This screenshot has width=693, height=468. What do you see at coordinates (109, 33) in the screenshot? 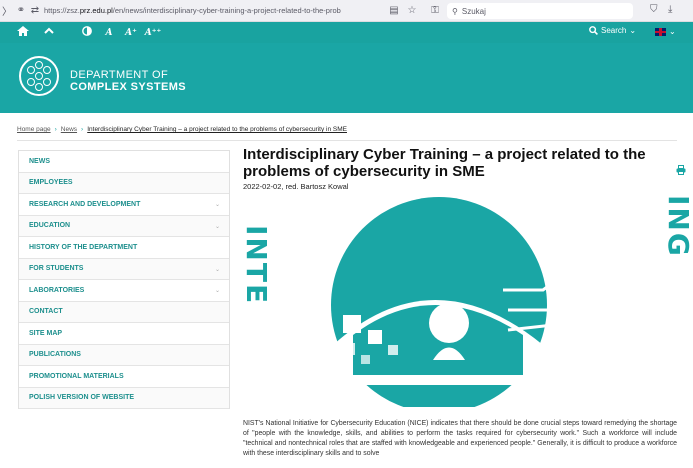
I see `text-size-small-button: A` at bounding box center [109, 33].